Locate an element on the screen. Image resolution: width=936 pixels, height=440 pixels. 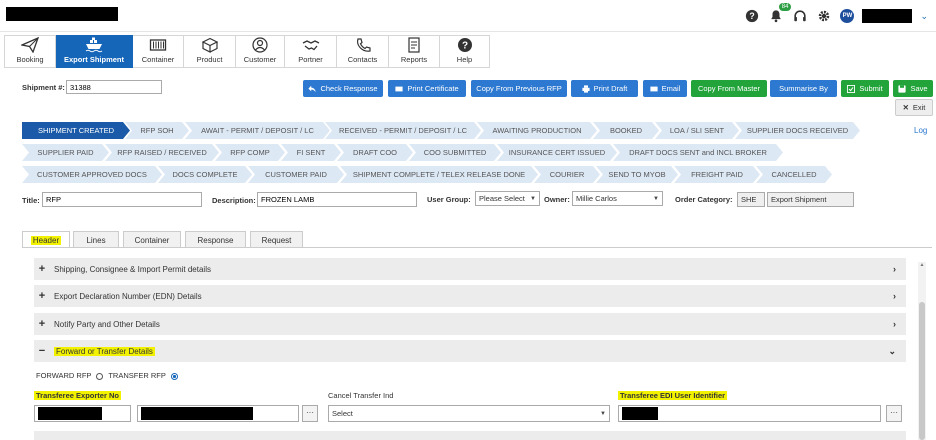
stage-awaiting-production: AWAITING PRODUCTION is located at coordinates (537, 130).